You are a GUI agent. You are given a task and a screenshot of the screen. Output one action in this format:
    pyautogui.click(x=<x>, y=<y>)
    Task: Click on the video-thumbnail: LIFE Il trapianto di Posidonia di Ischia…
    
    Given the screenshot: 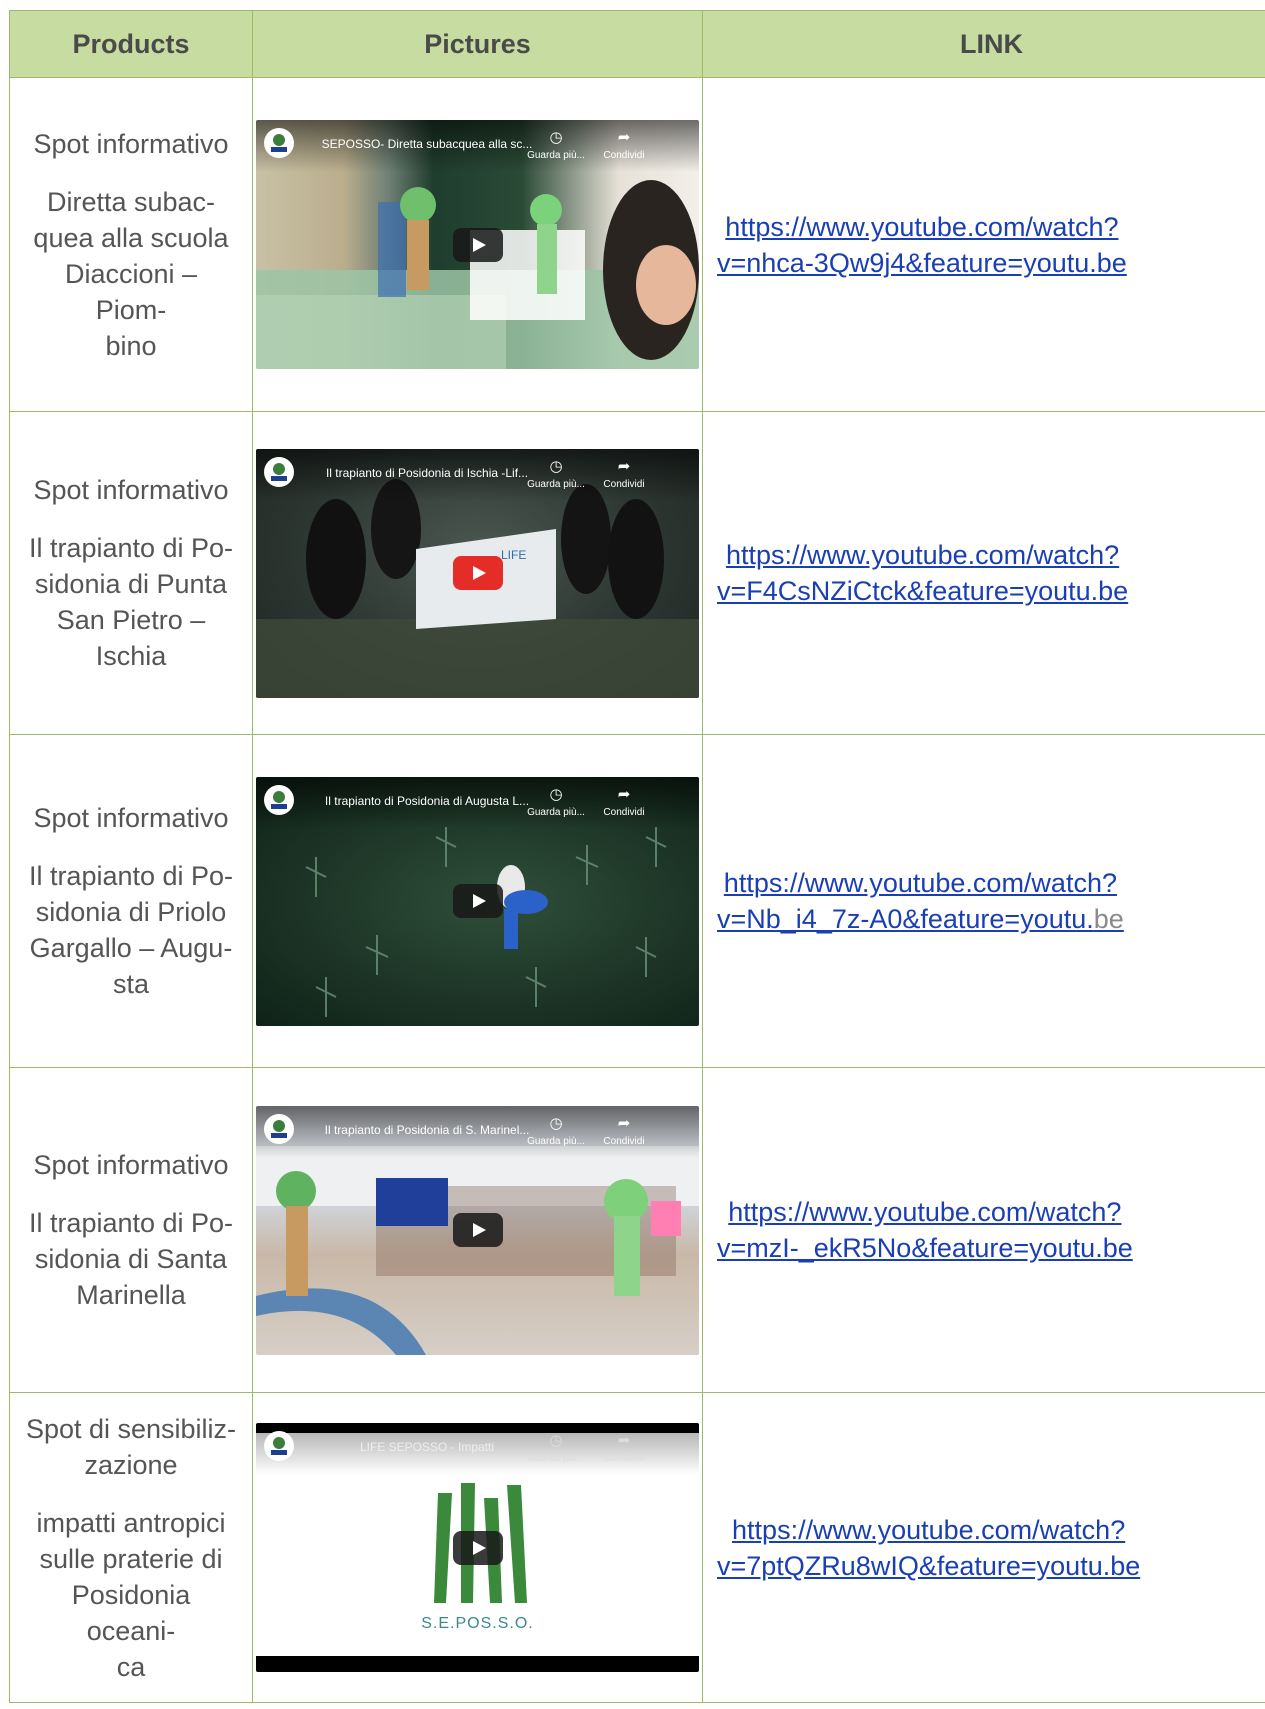 What is the action you would take?
    pyautogui.click(x=477, y=573)
    